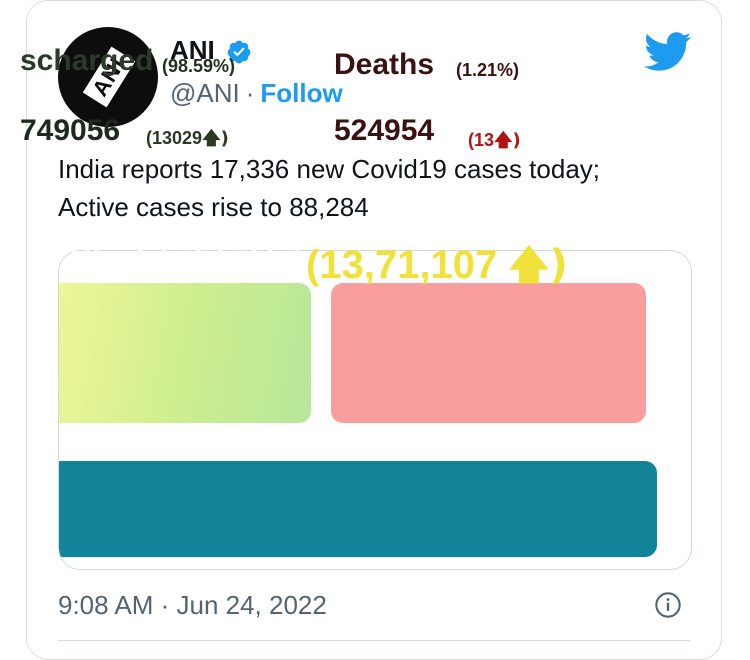 This screenshot has height=660, width=750. Describe the element at coordinates (488, 70) in the screenshot. I see `deaths-percent: (1.21%)` at that location.